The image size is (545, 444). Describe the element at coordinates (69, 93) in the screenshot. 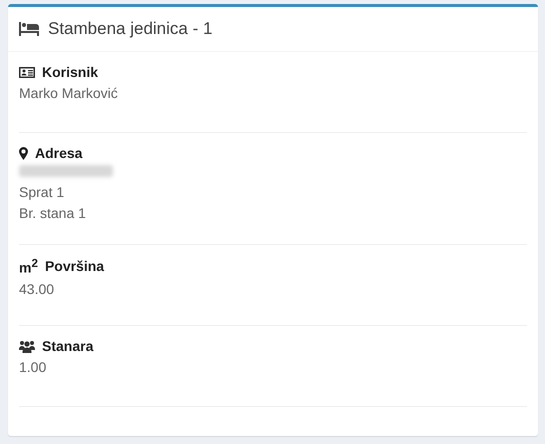

I see `field-value: Marko Marković` at that location.